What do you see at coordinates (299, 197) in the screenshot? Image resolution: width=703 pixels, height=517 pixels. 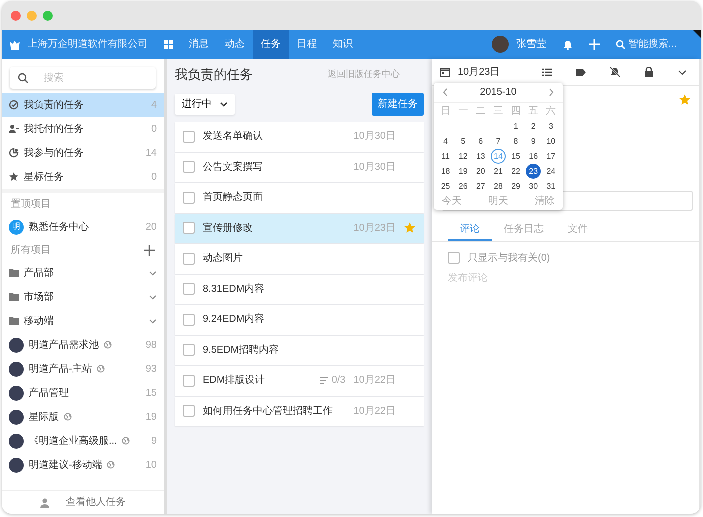 I see `task-row: 首页静态页面` at bounding box center [299, 197].